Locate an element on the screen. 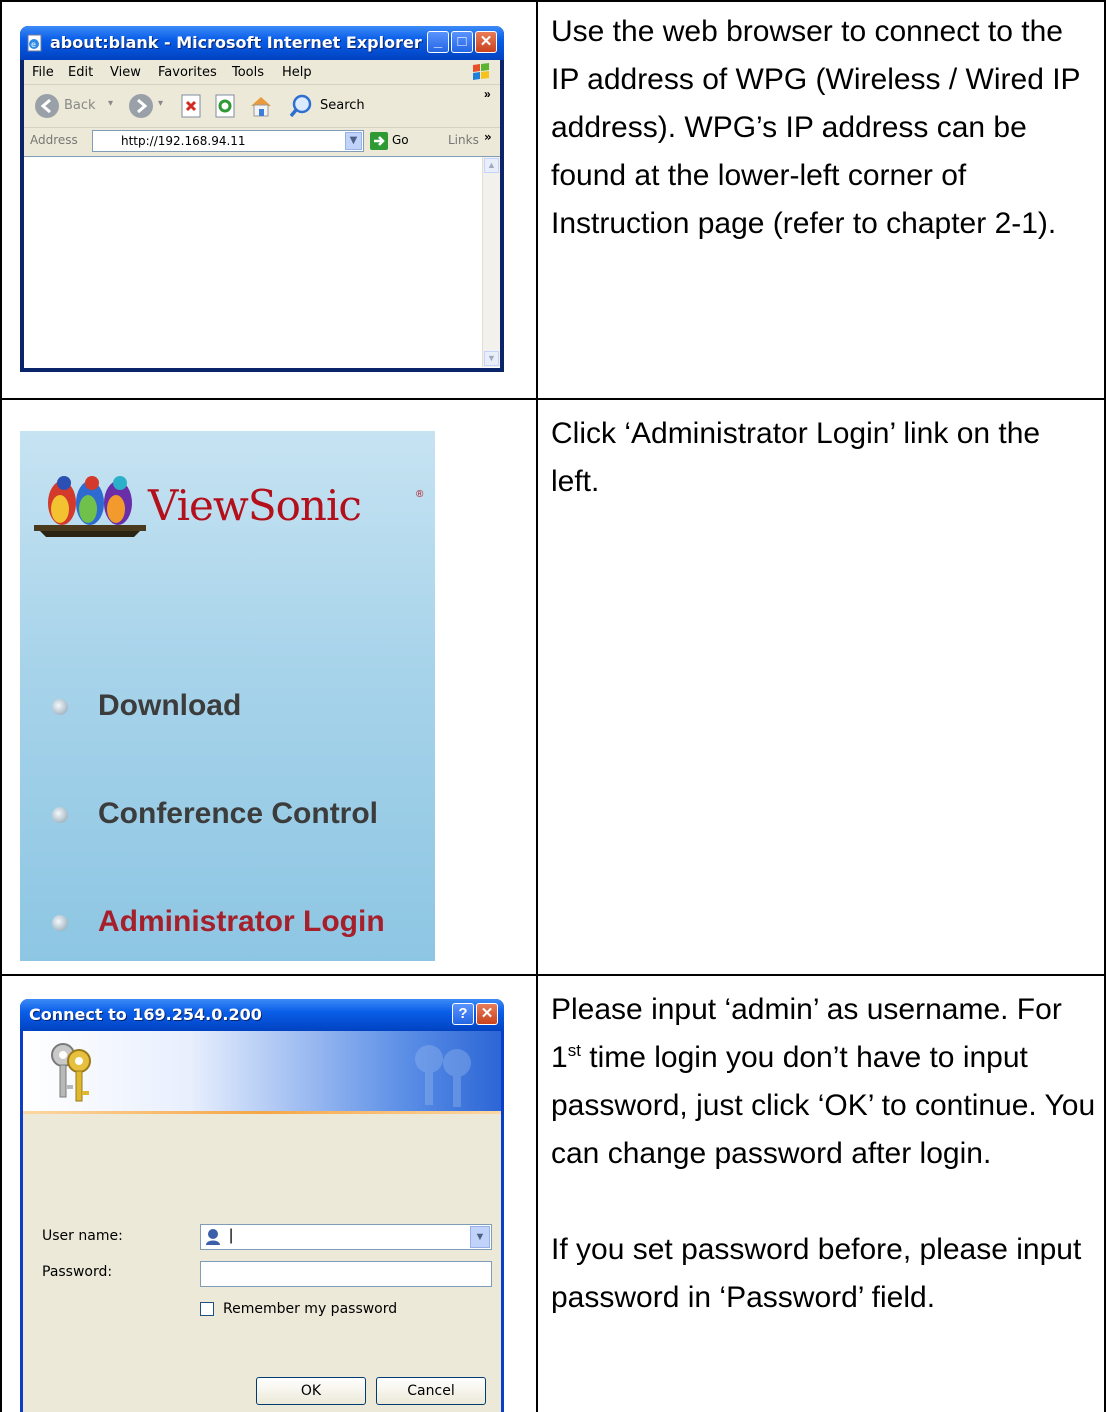 The image size is (1106, 1412). back-button-label: Back is located at coordinates (80, 105).